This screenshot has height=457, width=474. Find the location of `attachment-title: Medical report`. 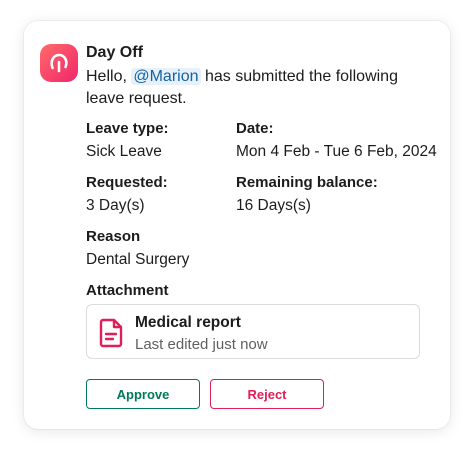

attachment-title: Medical report is located at coordinates (188, 323).